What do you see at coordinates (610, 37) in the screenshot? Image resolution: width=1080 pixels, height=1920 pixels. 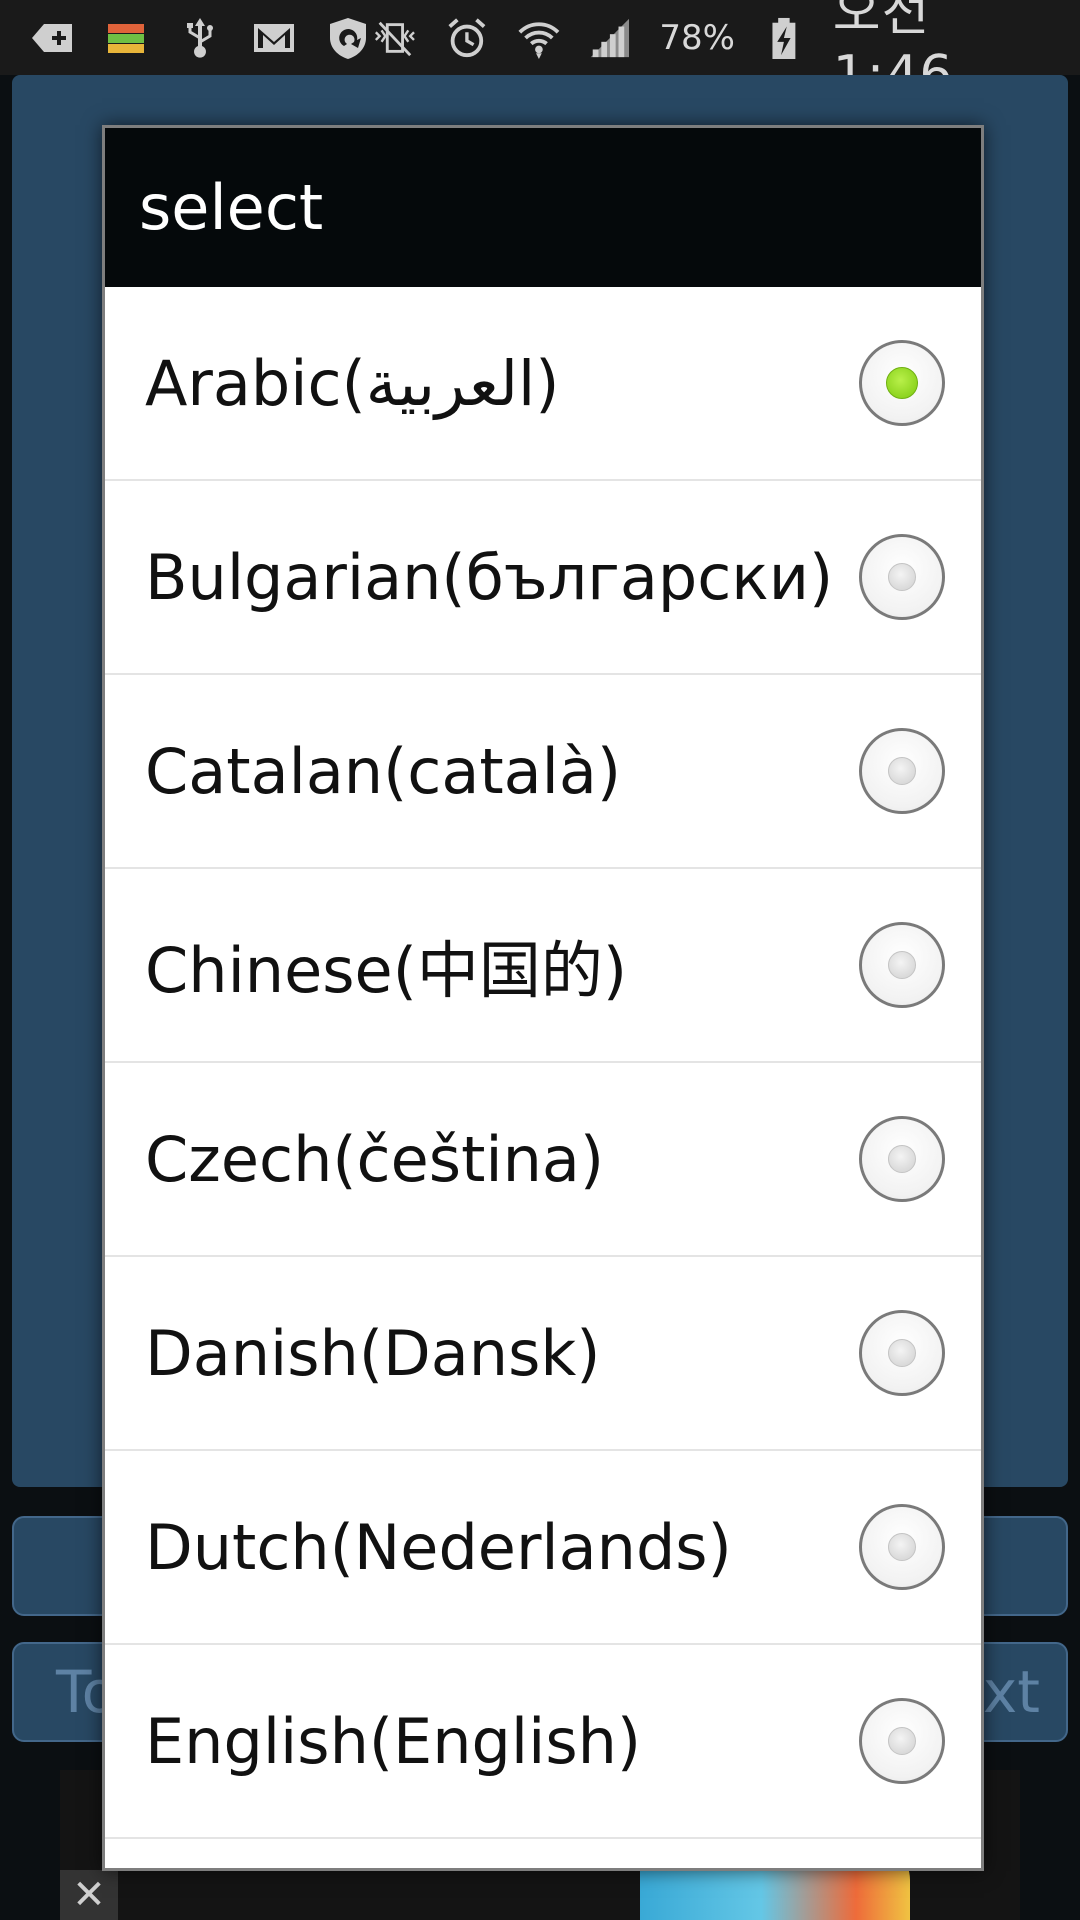 I see `signal-icon` at bounding box center [610, 37].